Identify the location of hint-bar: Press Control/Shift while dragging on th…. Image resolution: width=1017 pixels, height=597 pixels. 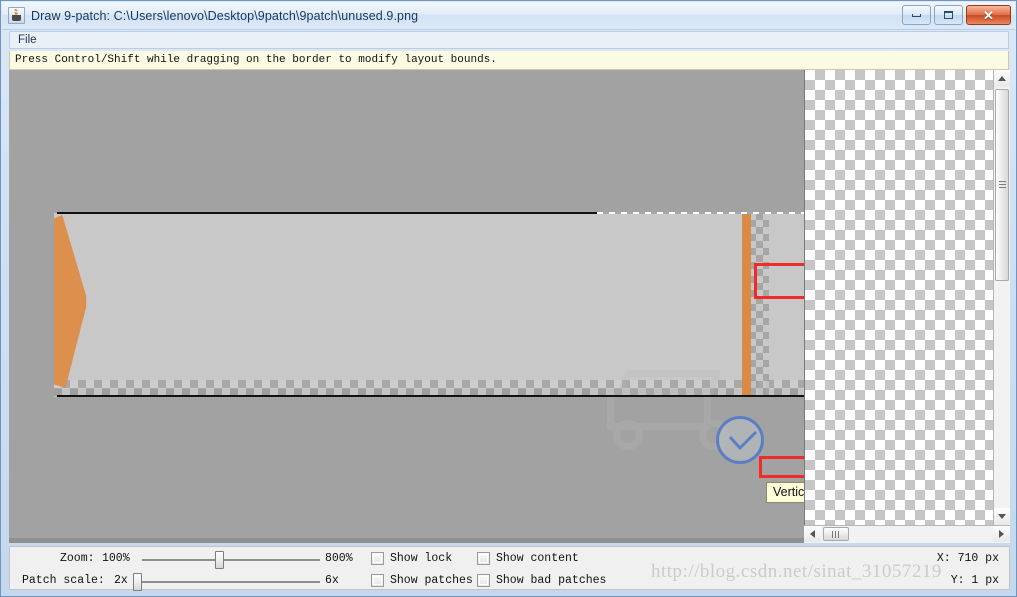
(509, 60).